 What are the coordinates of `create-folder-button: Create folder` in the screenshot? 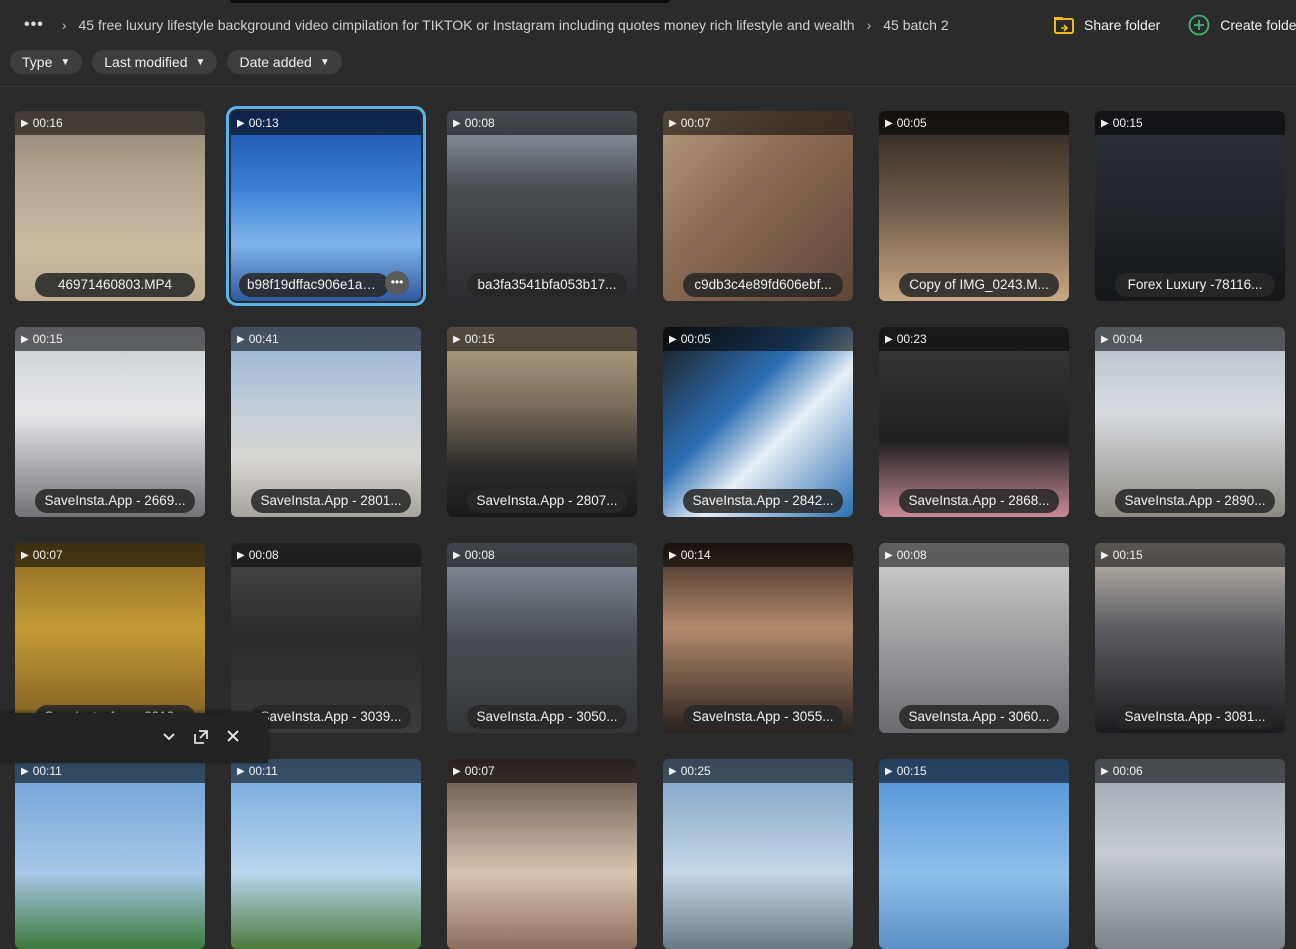 It's located at (1242, 25).